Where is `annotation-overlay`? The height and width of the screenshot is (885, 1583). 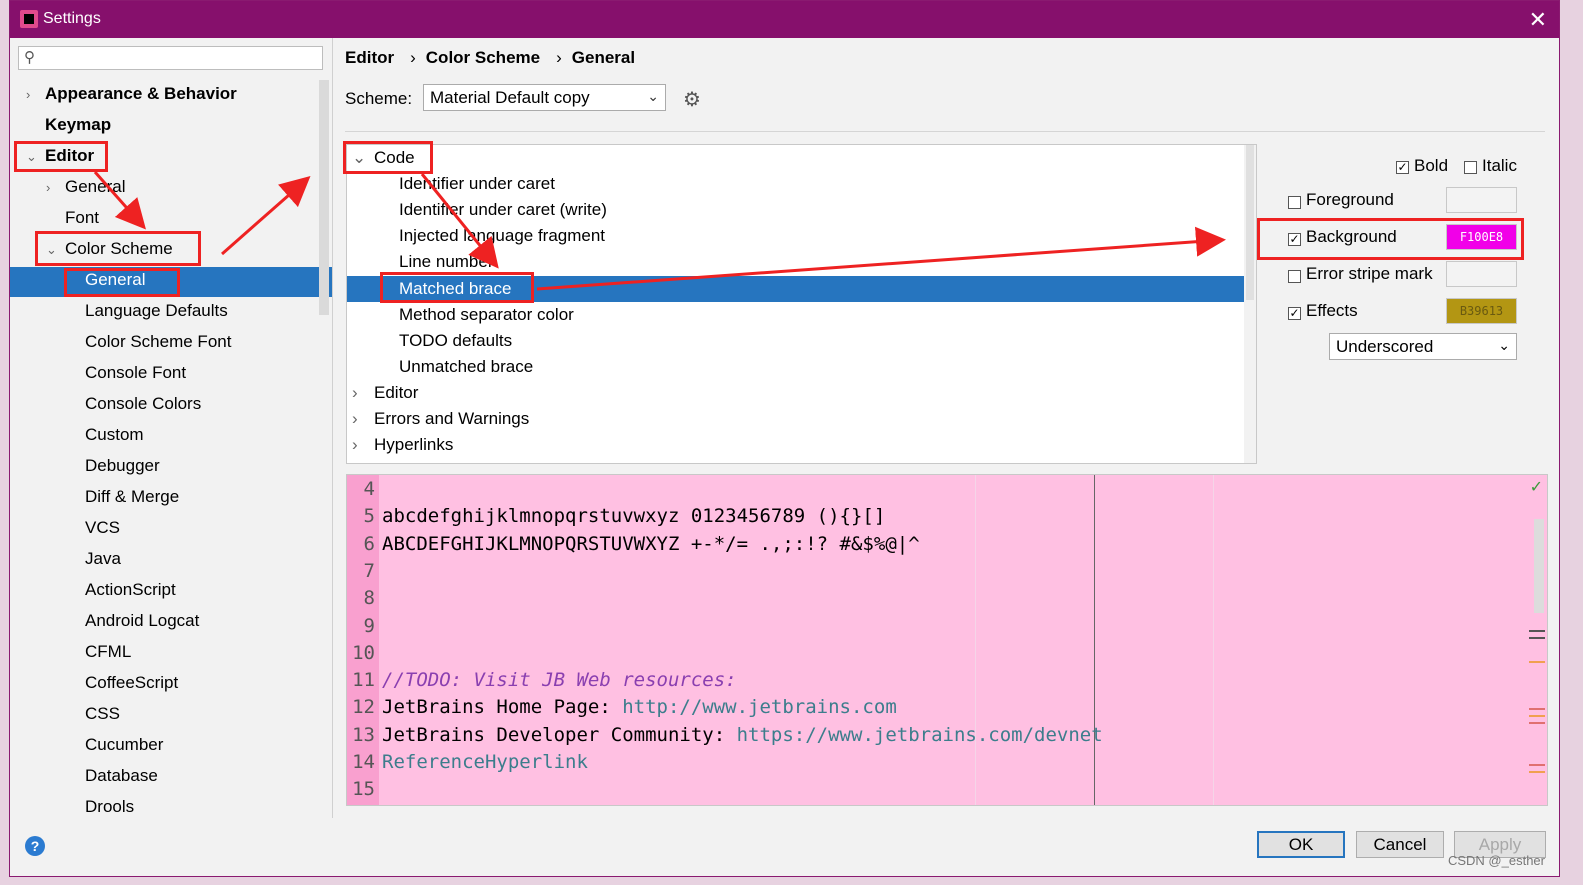 annotation-overlay is located at coordinates (659, 231).